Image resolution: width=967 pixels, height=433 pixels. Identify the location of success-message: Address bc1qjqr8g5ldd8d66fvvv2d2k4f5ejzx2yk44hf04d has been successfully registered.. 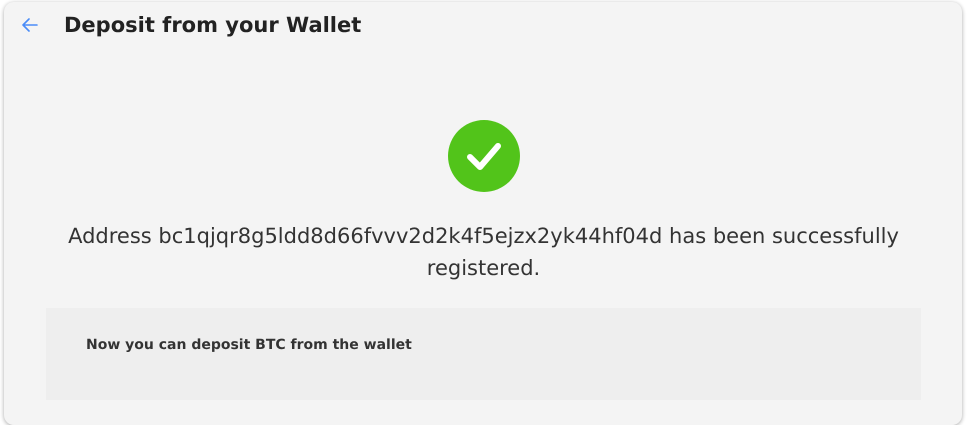
(483, 252).